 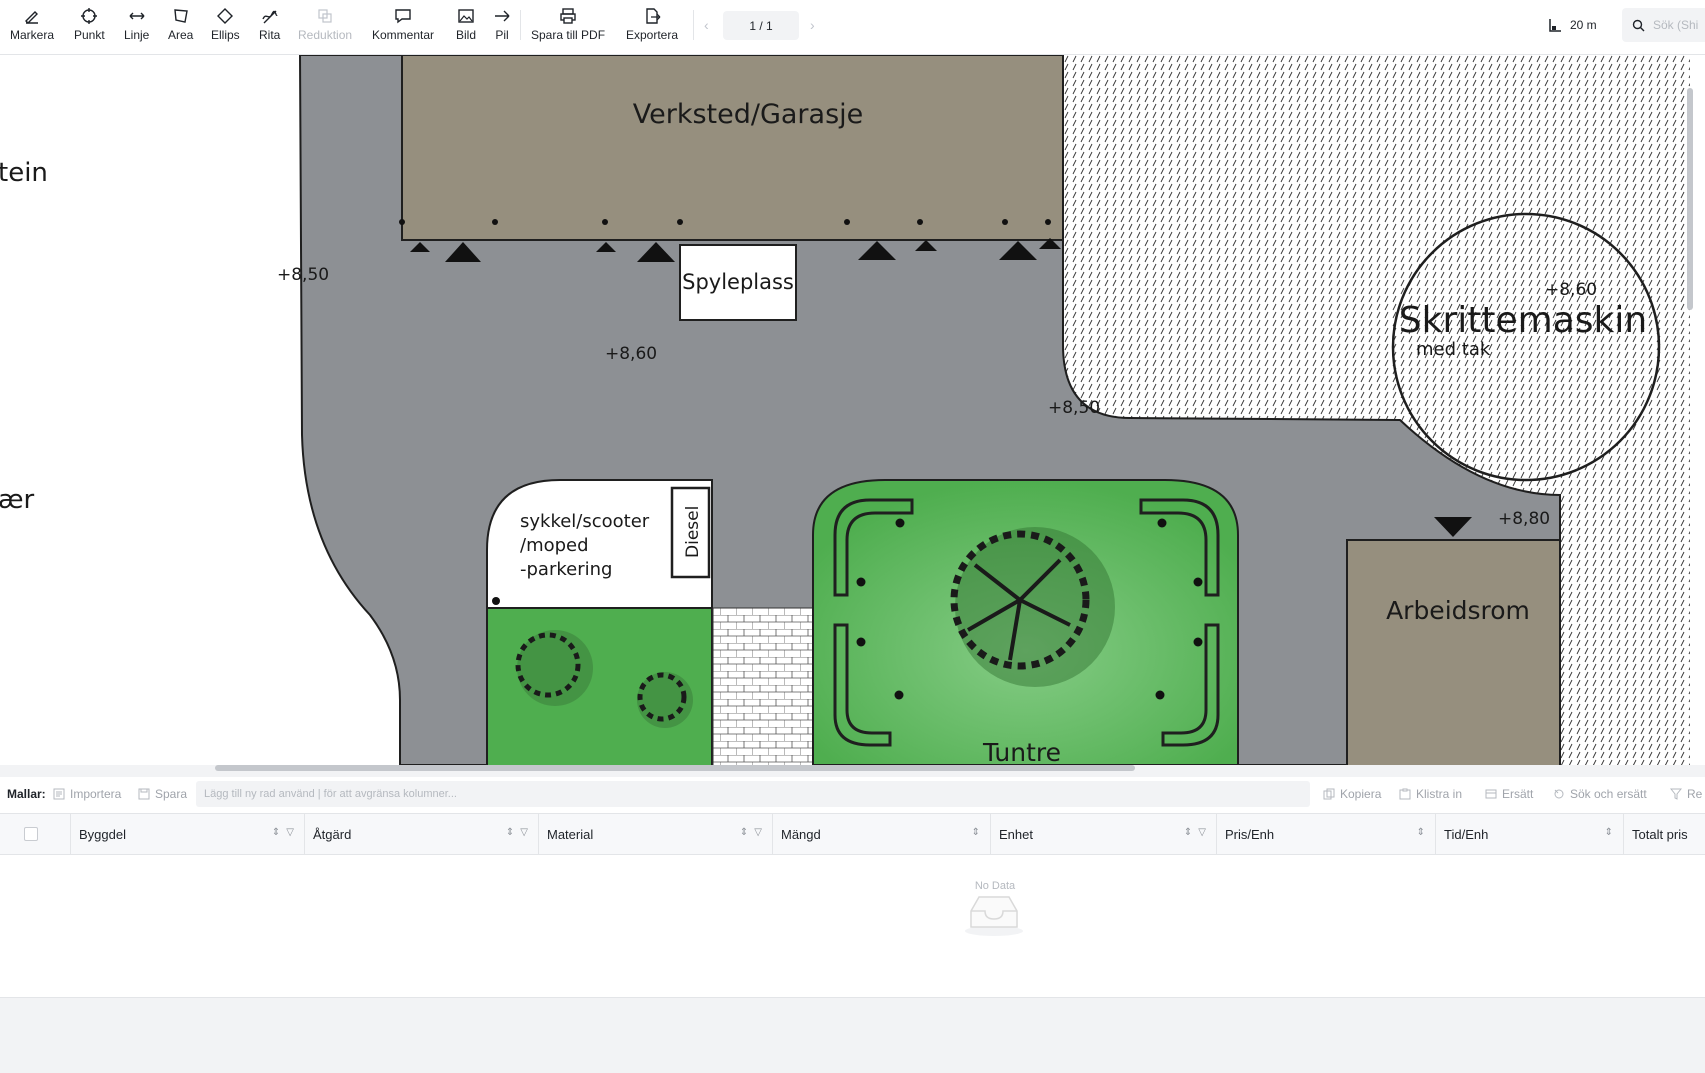 I want to click on ellips-label: Ellips, so click(x=225, y=35).